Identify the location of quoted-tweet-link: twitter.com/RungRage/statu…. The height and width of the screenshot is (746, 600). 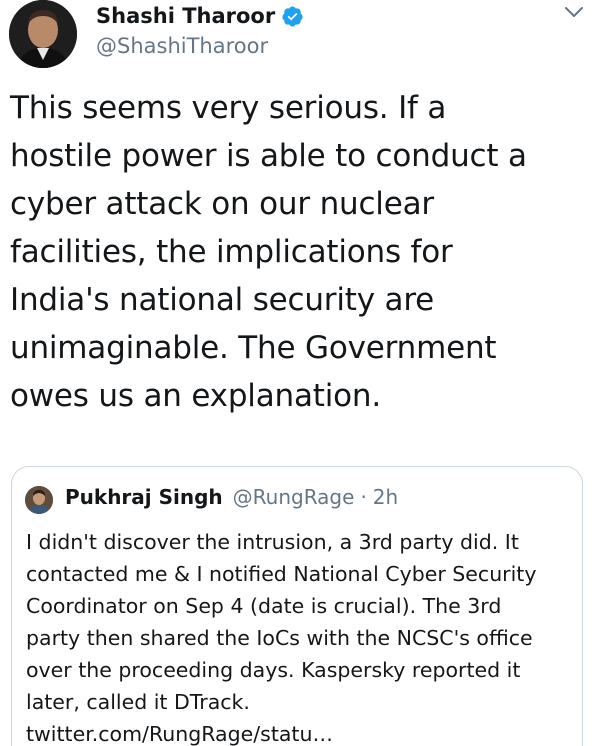
(179, 732).